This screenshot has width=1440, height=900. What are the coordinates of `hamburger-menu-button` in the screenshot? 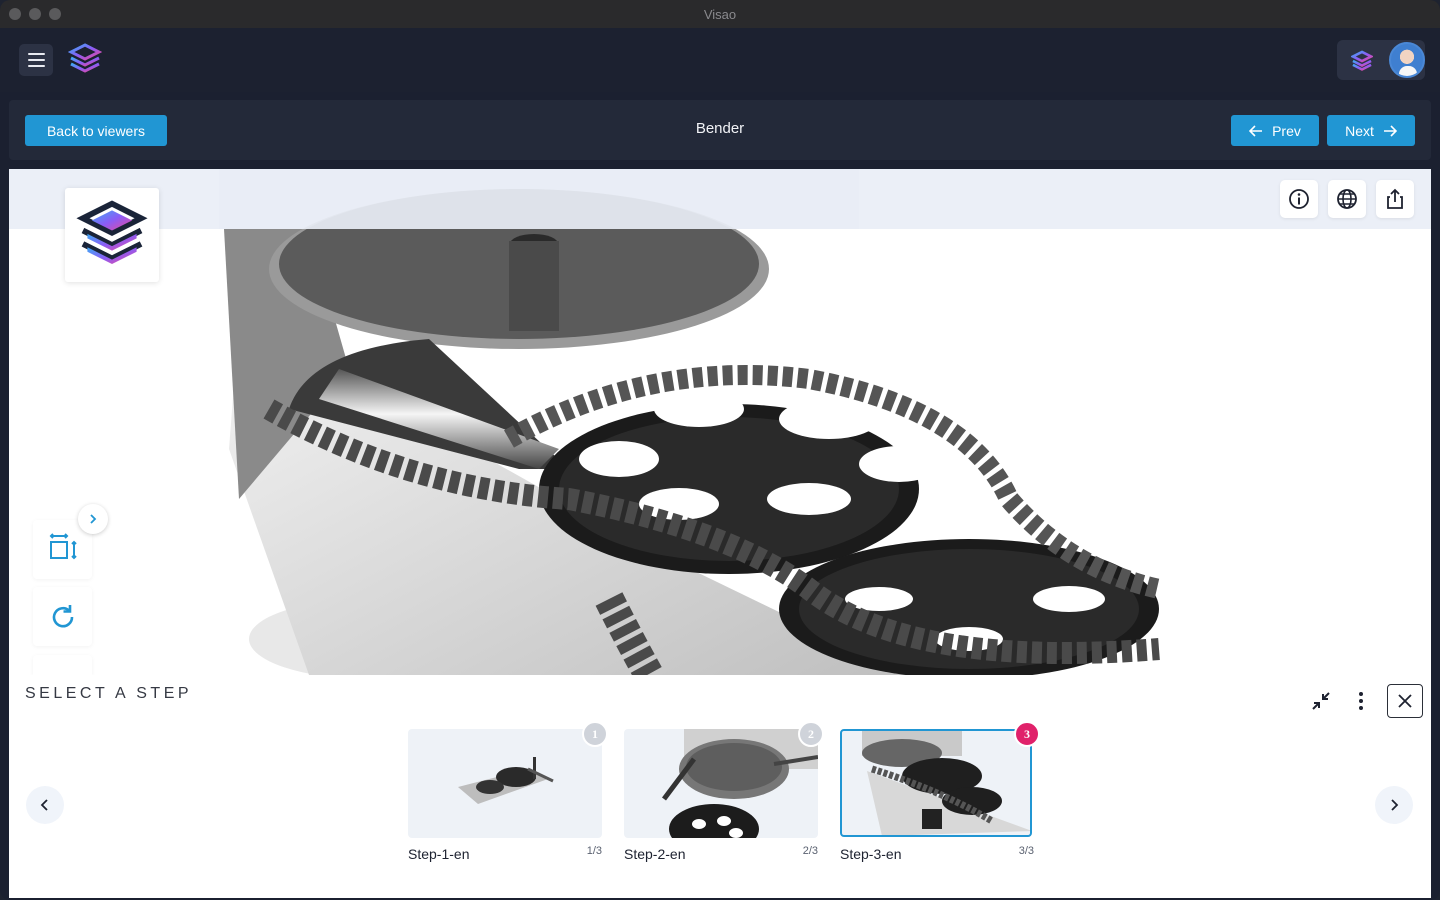 It's located at (36, 60).